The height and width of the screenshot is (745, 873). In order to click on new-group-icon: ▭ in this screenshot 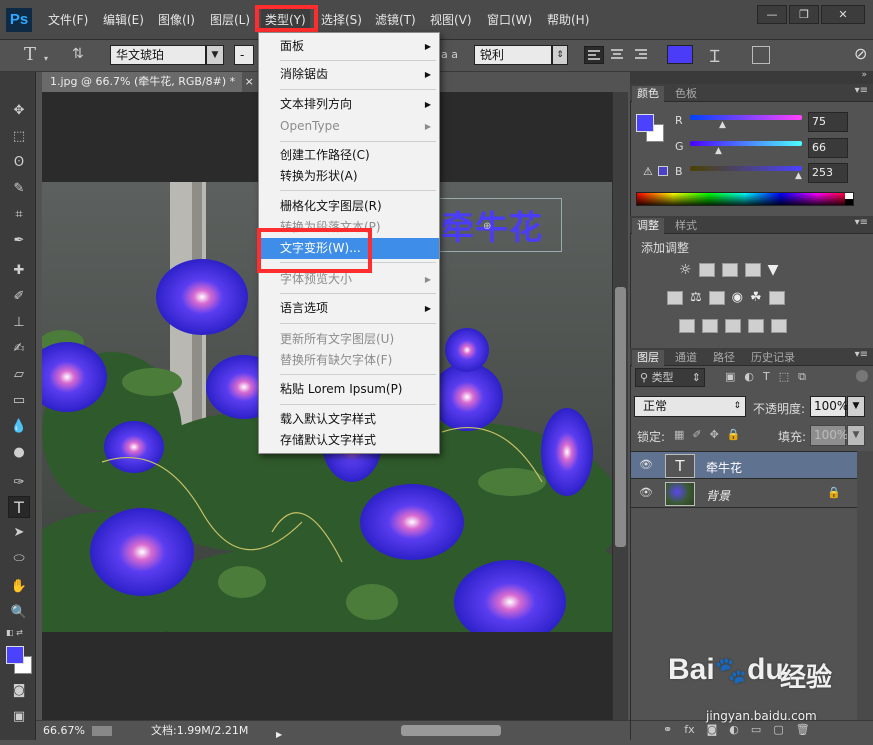, I will do `click(756, 729)`.